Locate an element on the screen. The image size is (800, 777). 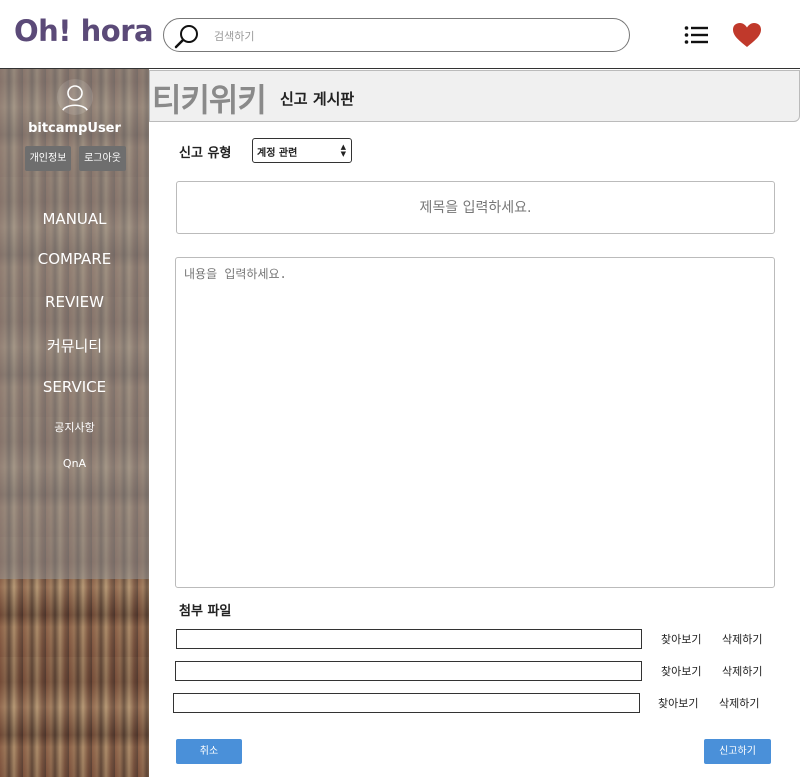
delete-button-2: 삭제하기 is located at coordinates (742, 671).